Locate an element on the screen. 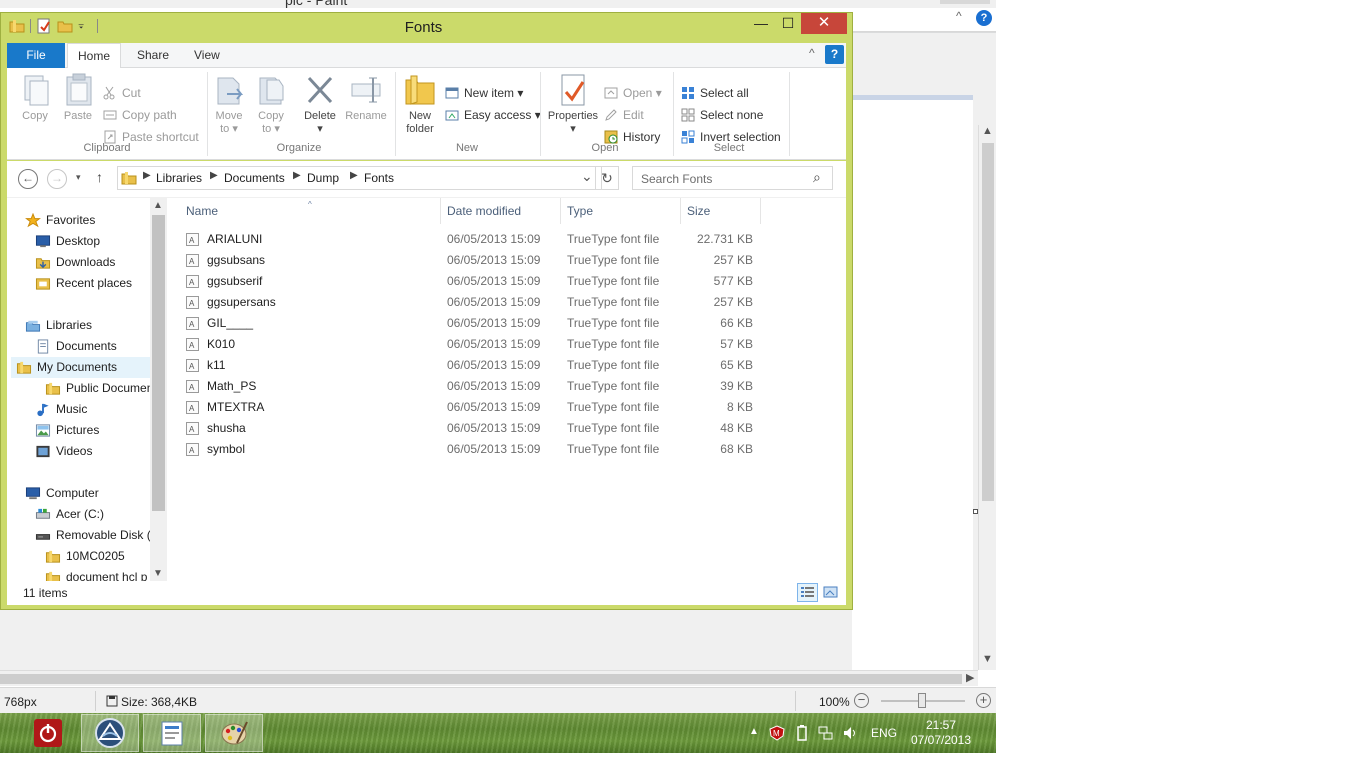 The height and width of the screenshot is (768, 1366). music-icon is located at coordinates (43, 410).